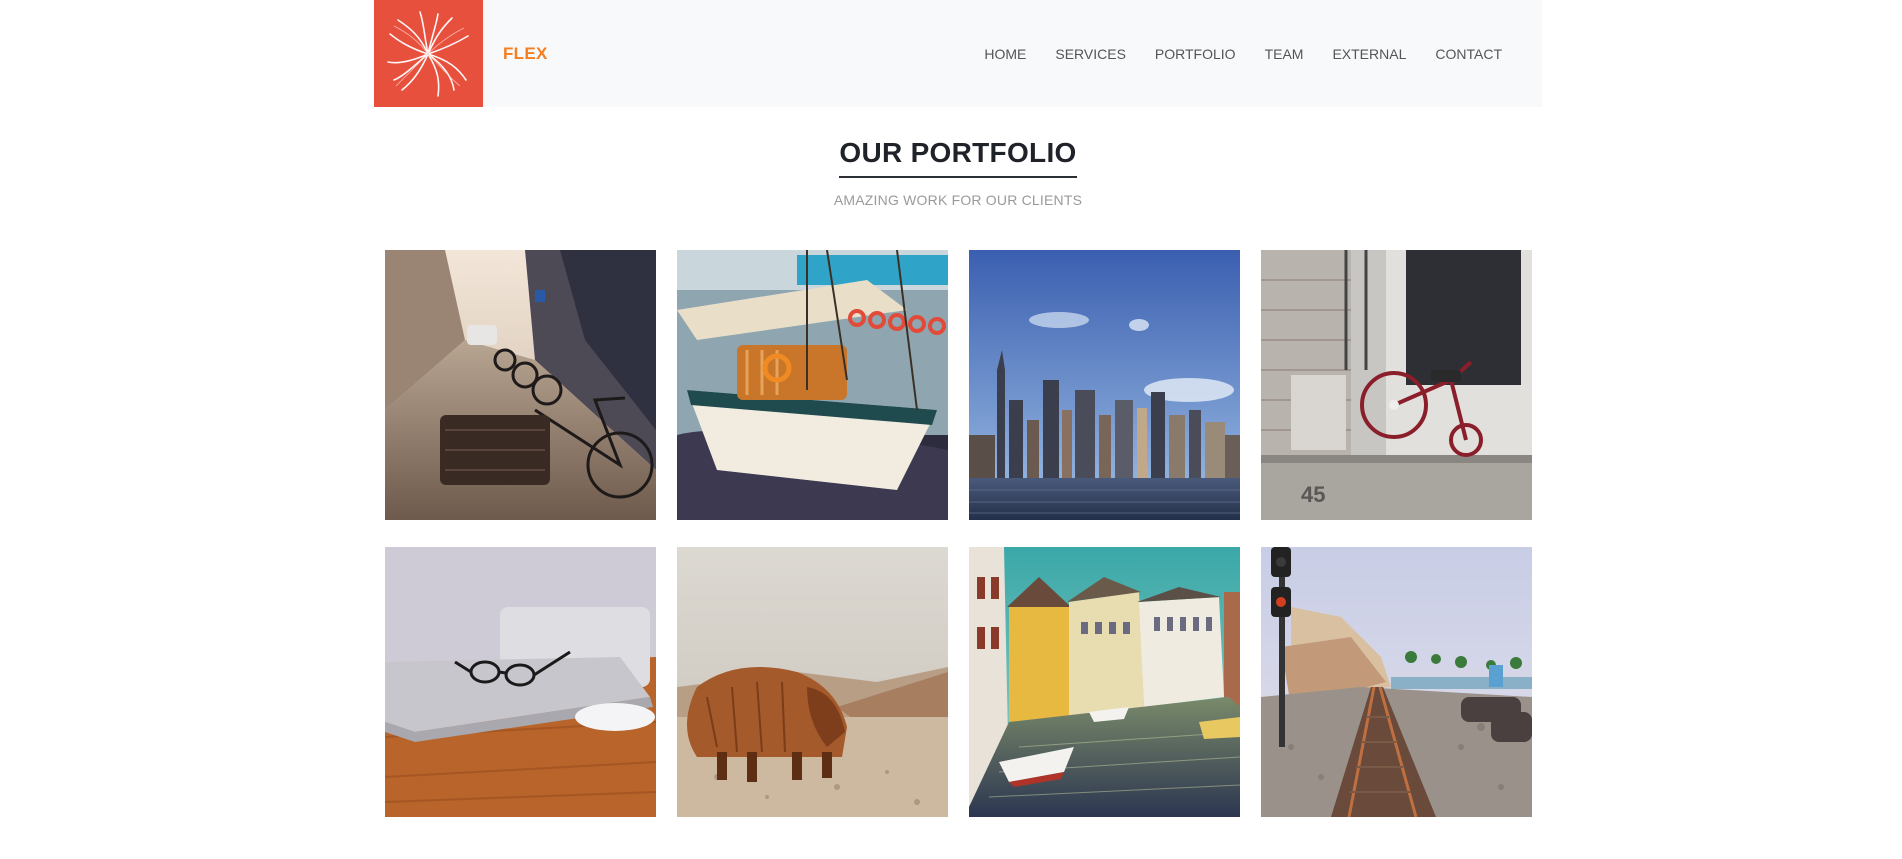 The width and height of the screenshot is (1902, 859). I want to click on railroad-tracks-image, so click(1396, 682).